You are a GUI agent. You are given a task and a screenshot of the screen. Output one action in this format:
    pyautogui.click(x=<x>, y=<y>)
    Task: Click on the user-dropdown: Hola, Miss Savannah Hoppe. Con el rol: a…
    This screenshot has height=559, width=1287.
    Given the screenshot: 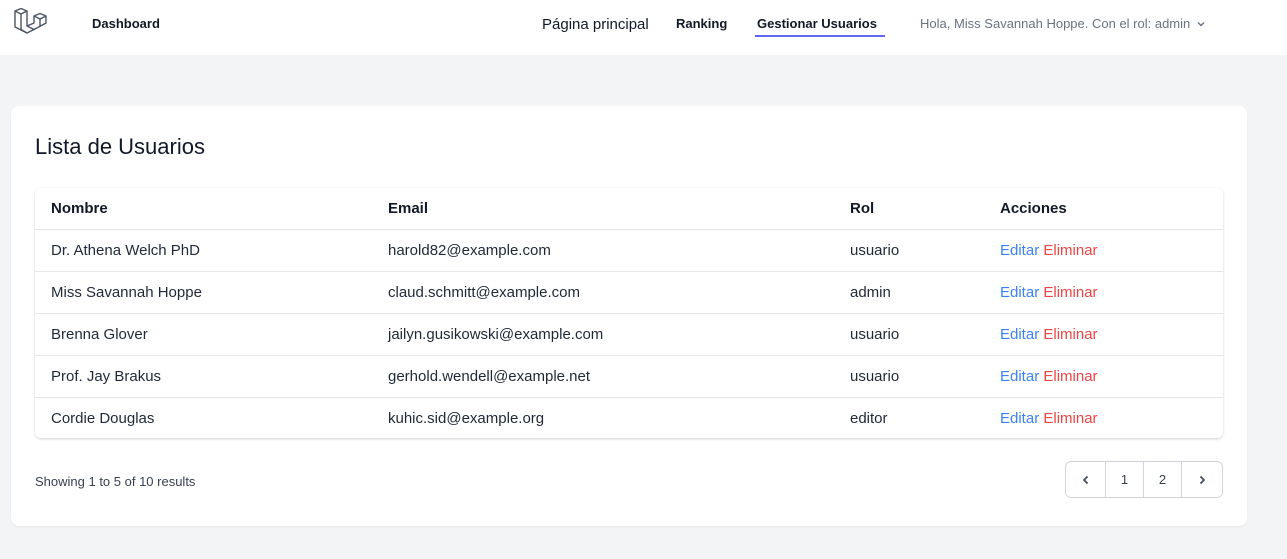 What is the action you would take?
    pyautogui.click(x=1063, y=23)
    